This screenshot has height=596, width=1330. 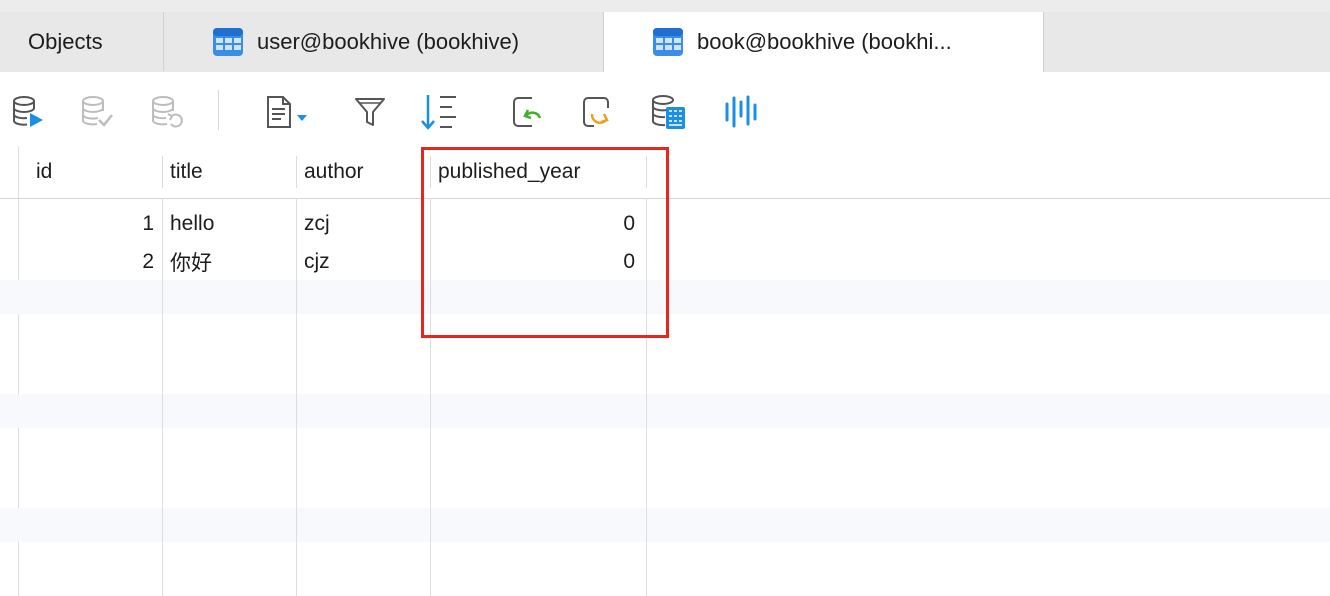 I want to click on rollback-icon, so click(x=167, y=112).